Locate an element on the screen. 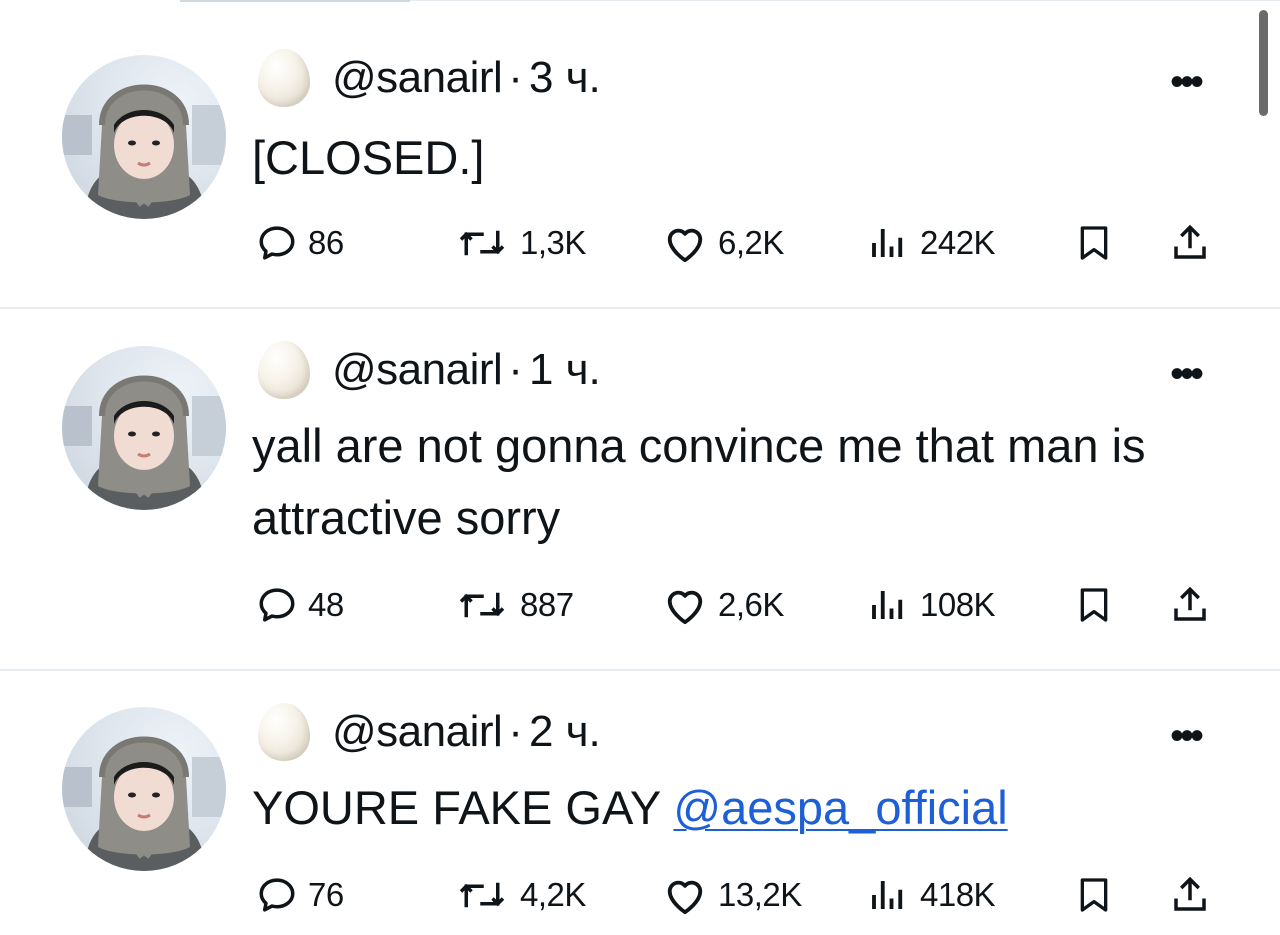 This screenshot has height=935, width=1280. like-count: 6,2K is located at coordinates (751, 242).